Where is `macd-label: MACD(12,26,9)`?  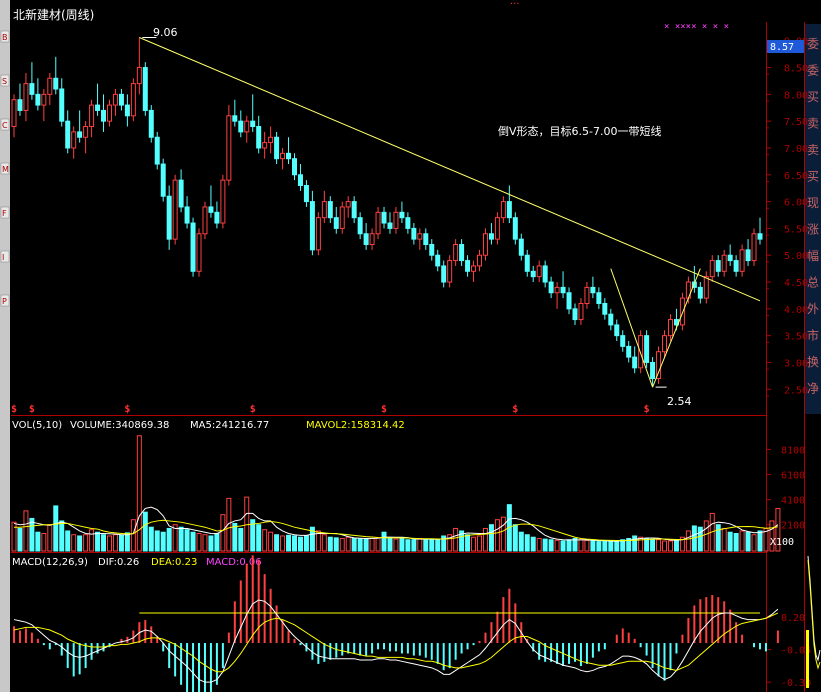 macd-label: MACD(12,26,9) is located at coordinates (50, 562).